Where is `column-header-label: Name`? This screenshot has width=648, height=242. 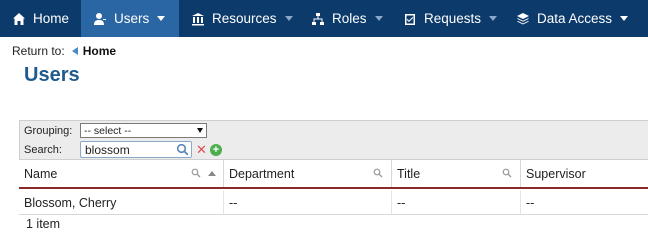 column-header-label: Name is located at coordinates (41, 173).